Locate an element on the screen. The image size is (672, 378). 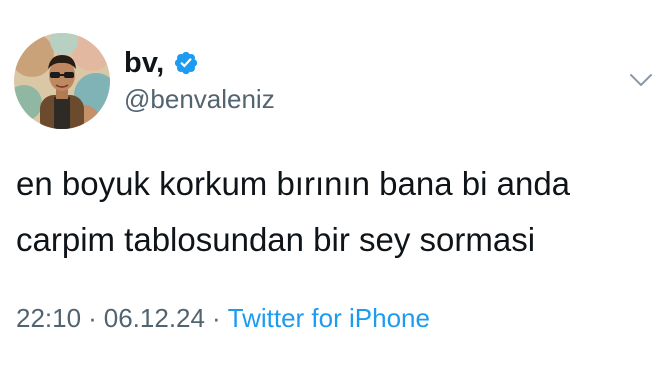
author-row: bv, is located at coordinates (161, 63).